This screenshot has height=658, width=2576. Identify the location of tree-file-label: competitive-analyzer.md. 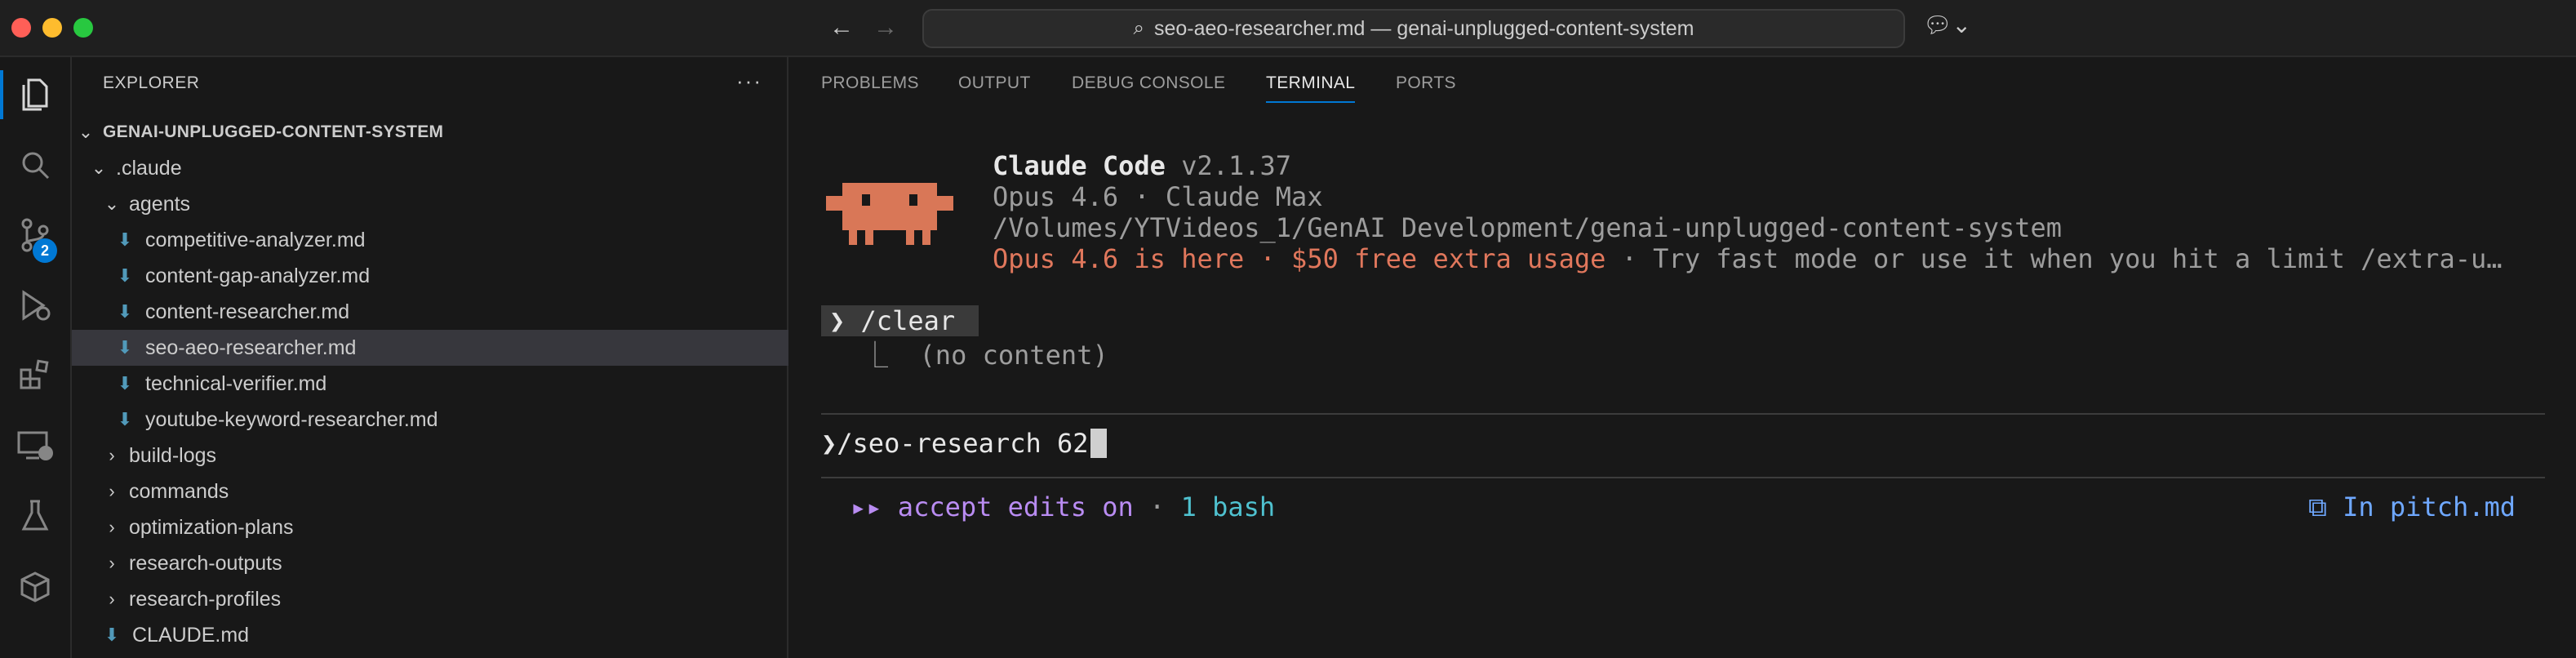
(255, 240).